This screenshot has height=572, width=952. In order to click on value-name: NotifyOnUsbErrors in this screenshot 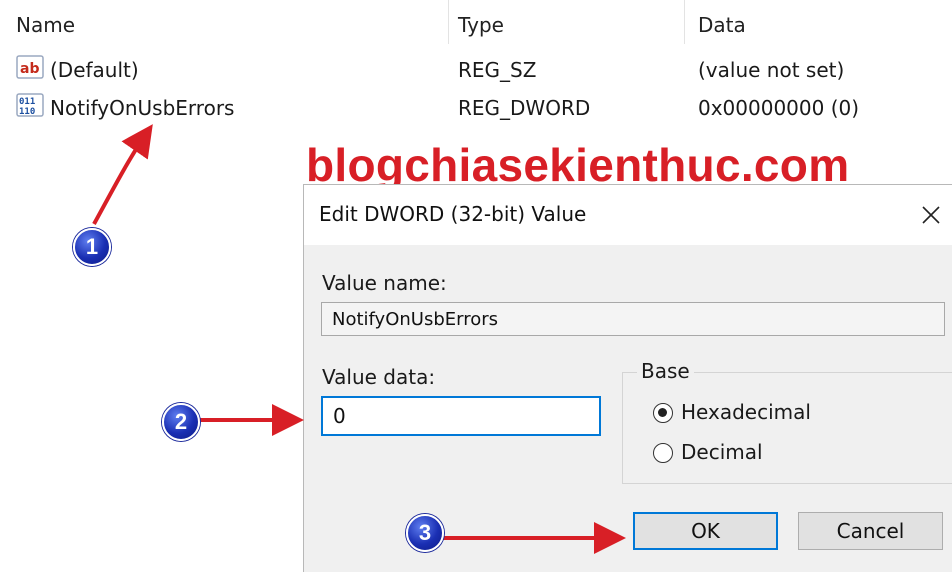, I will do `click(142, 108)`.